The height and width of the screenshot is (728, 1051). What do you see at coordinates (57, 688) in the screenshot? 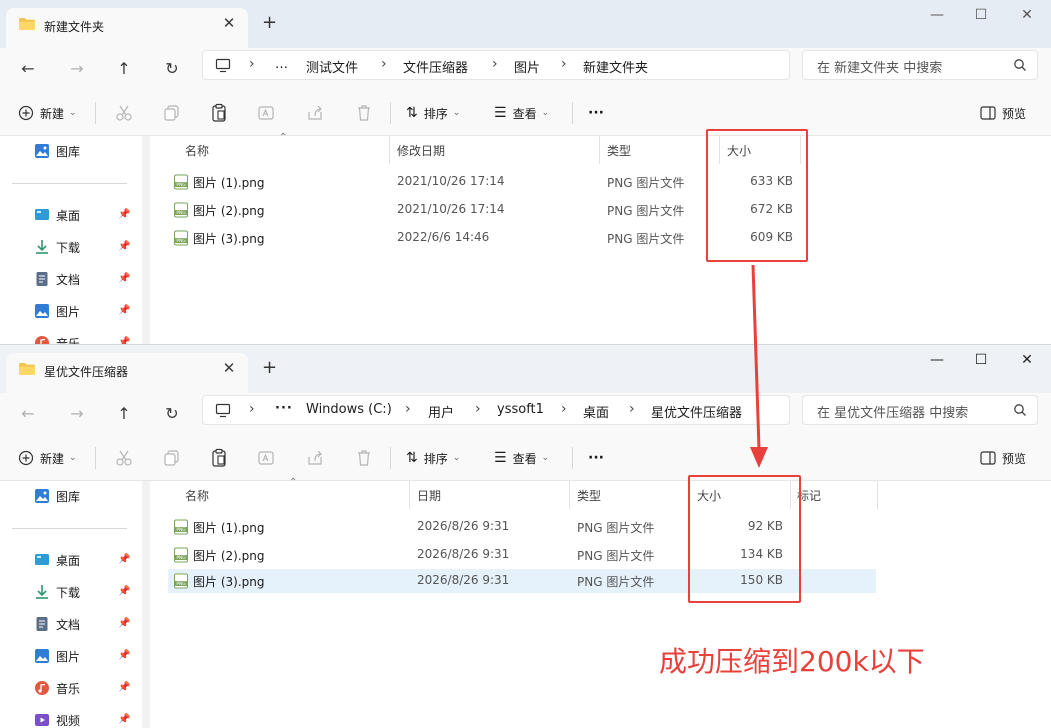
I see `sidebar-item-music: 音乐` at bounding box center [57, 688].